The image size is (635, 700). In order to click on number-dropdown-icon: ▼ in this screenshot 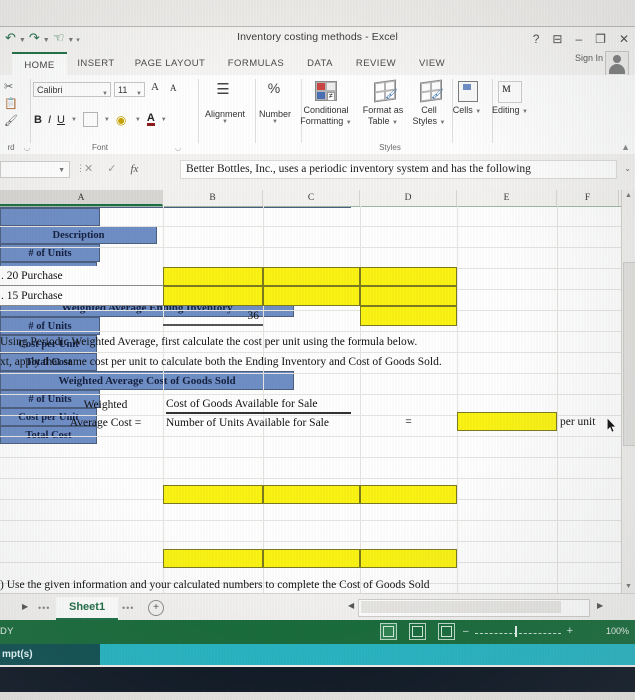, I will do `click(275, 122)`.